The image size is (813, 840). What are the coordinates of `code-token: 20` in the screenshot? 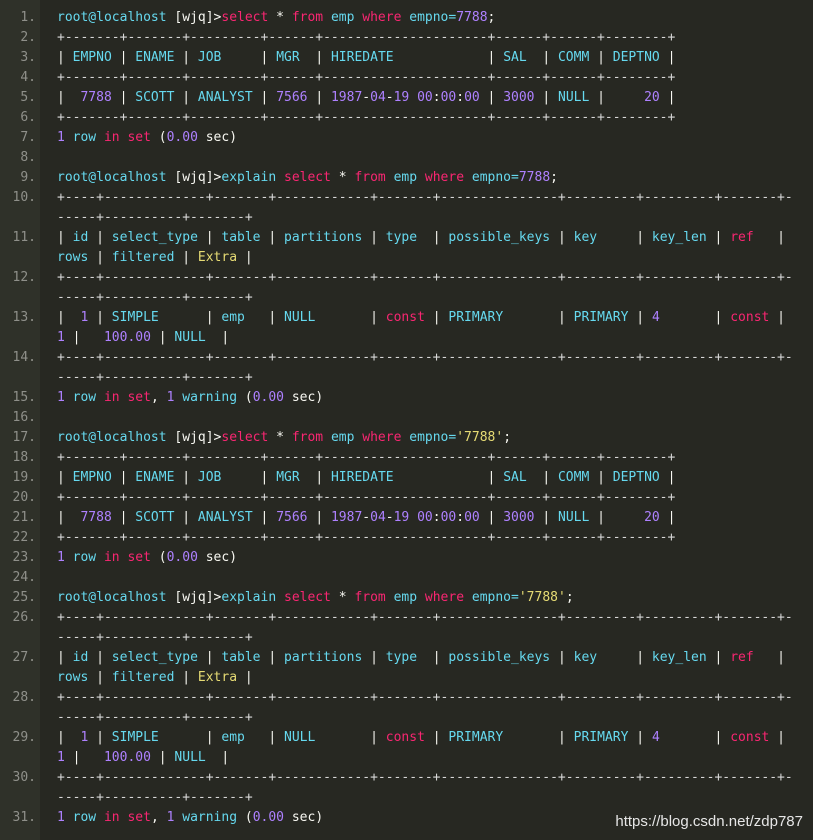 It's located at (652, 97).